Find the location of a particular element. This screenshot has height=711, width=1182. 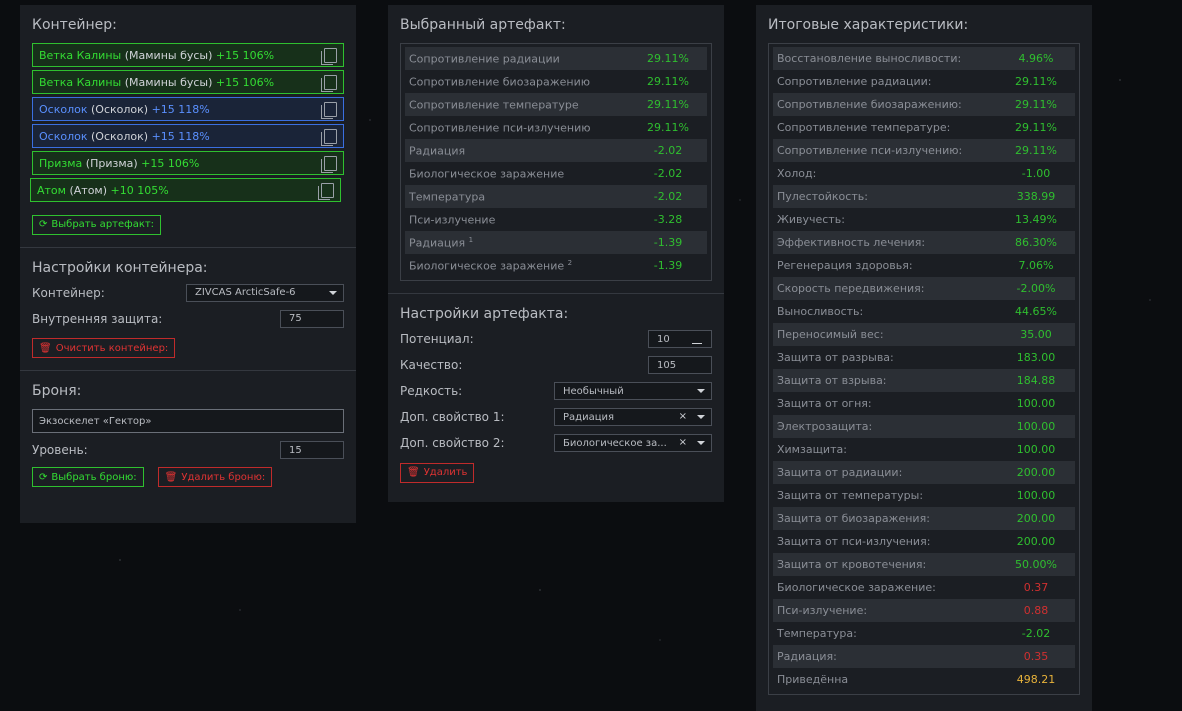

artifact-name: Осколок is located at coordinates (63, 136).